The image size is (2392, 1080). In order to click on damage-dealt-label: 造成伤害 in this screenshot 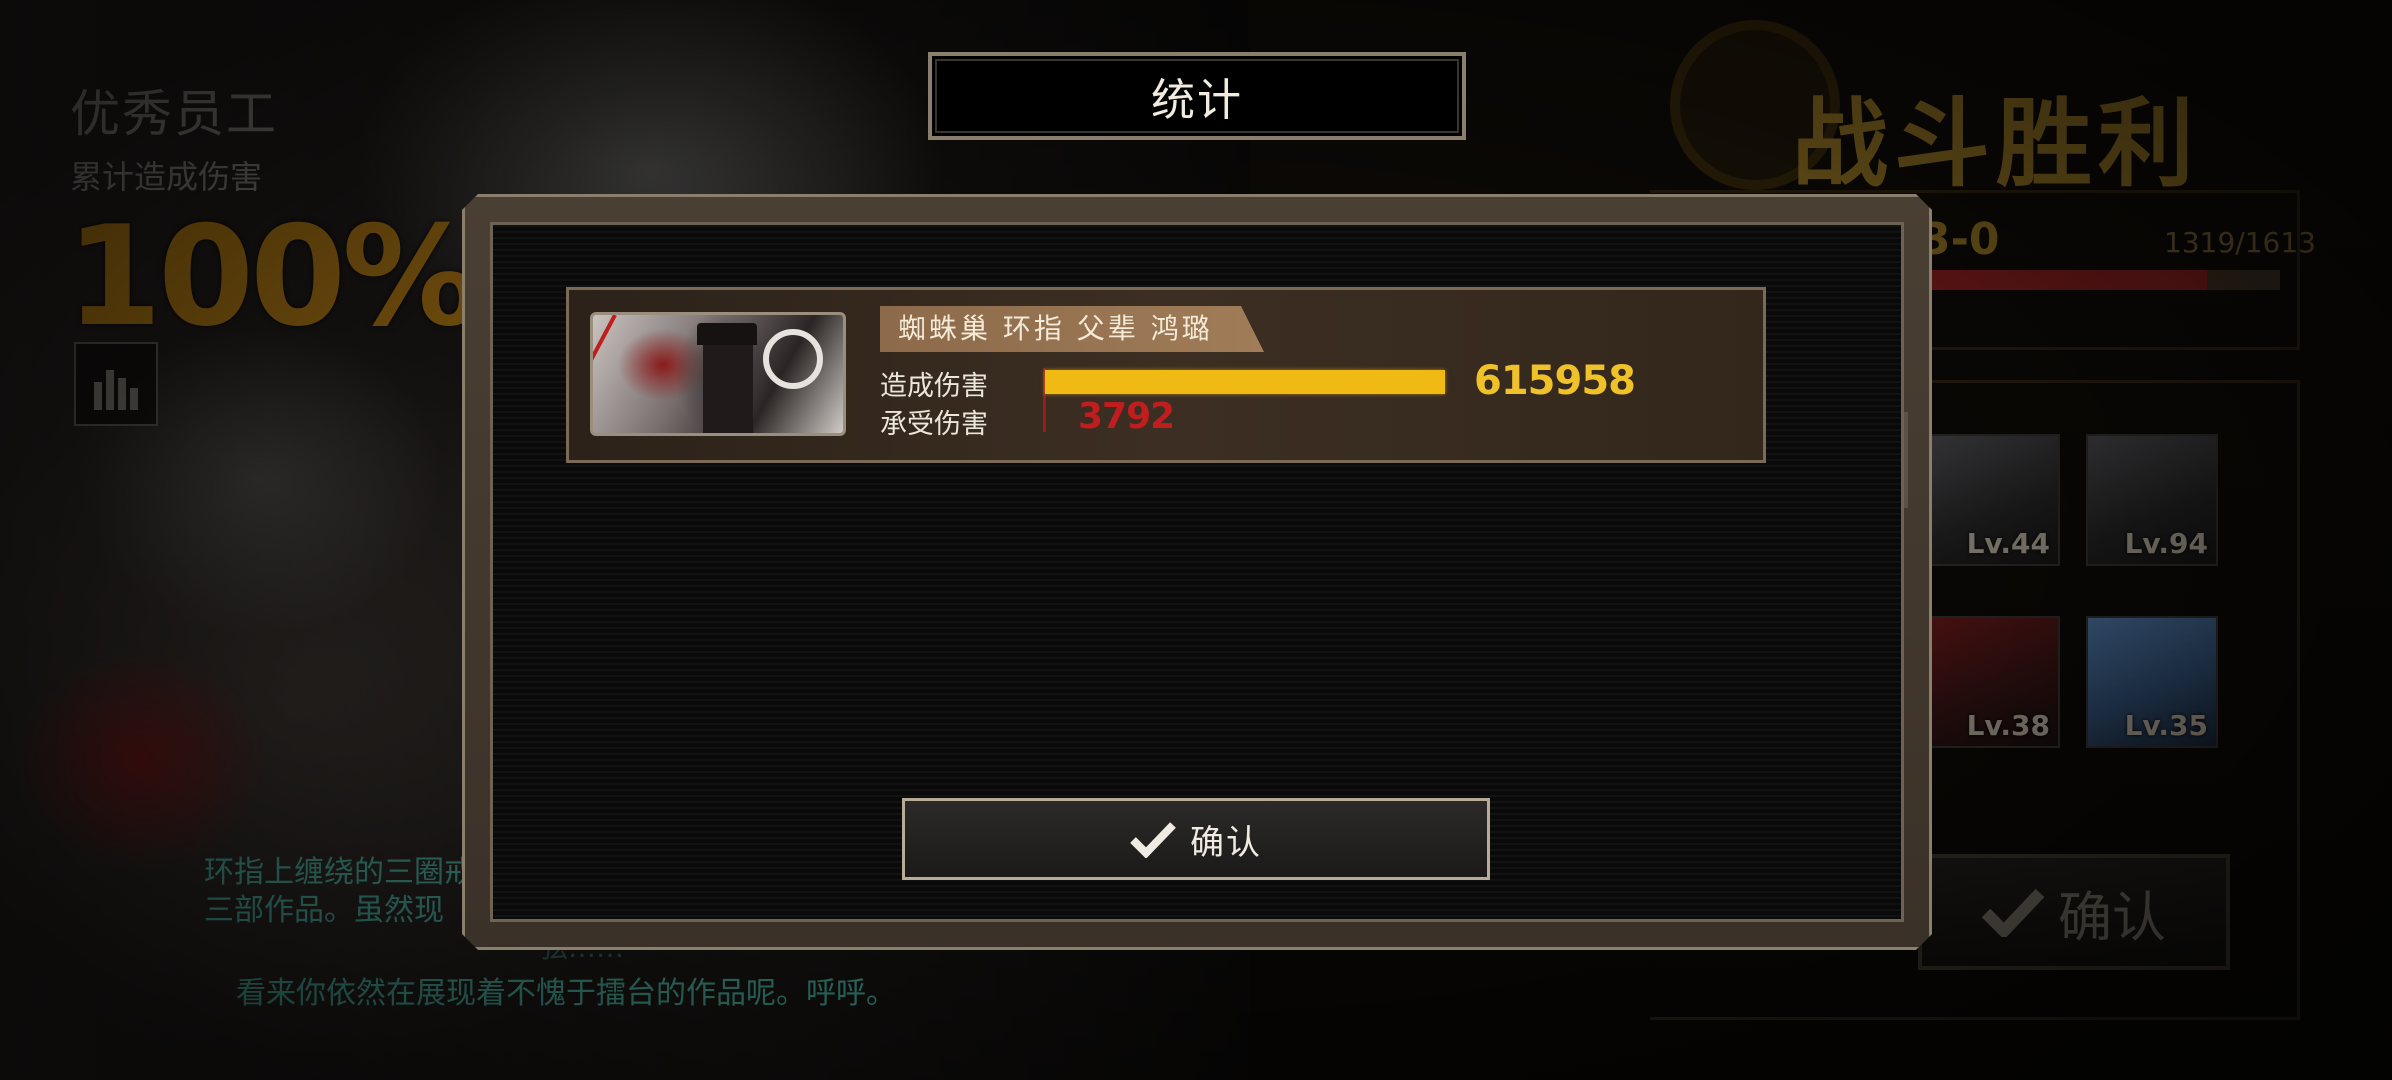, I will do `click(934, 386)`.